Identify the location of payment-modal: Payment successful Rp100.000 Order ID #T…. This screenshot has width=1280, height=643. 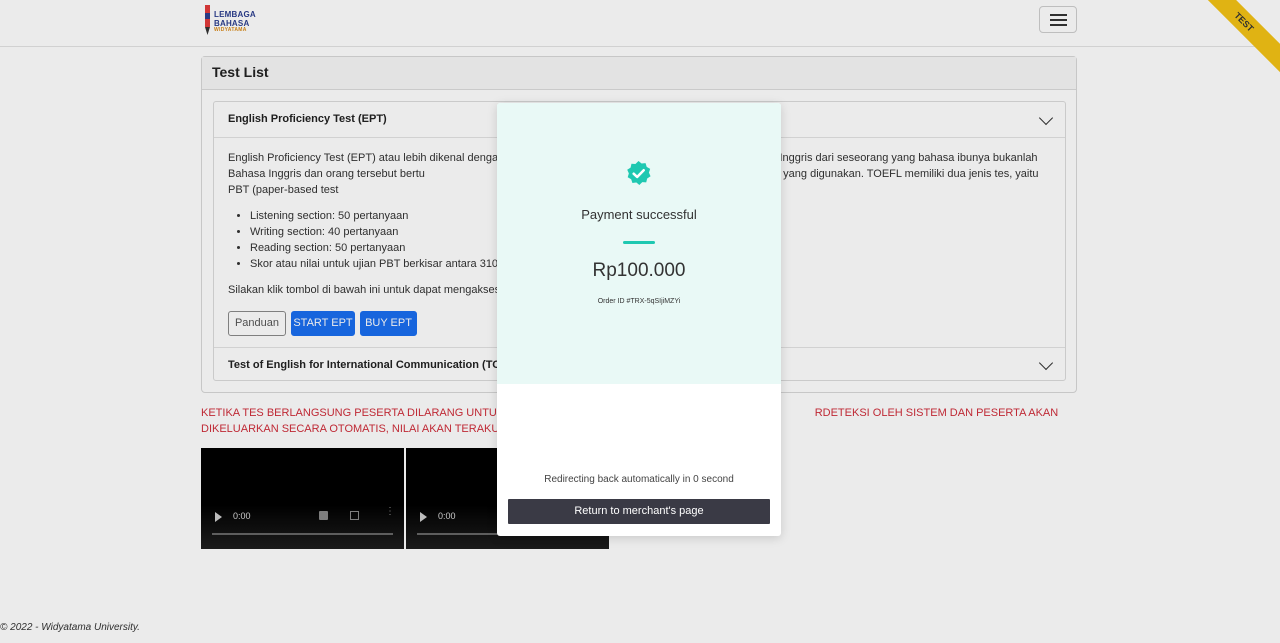
(639, 319).